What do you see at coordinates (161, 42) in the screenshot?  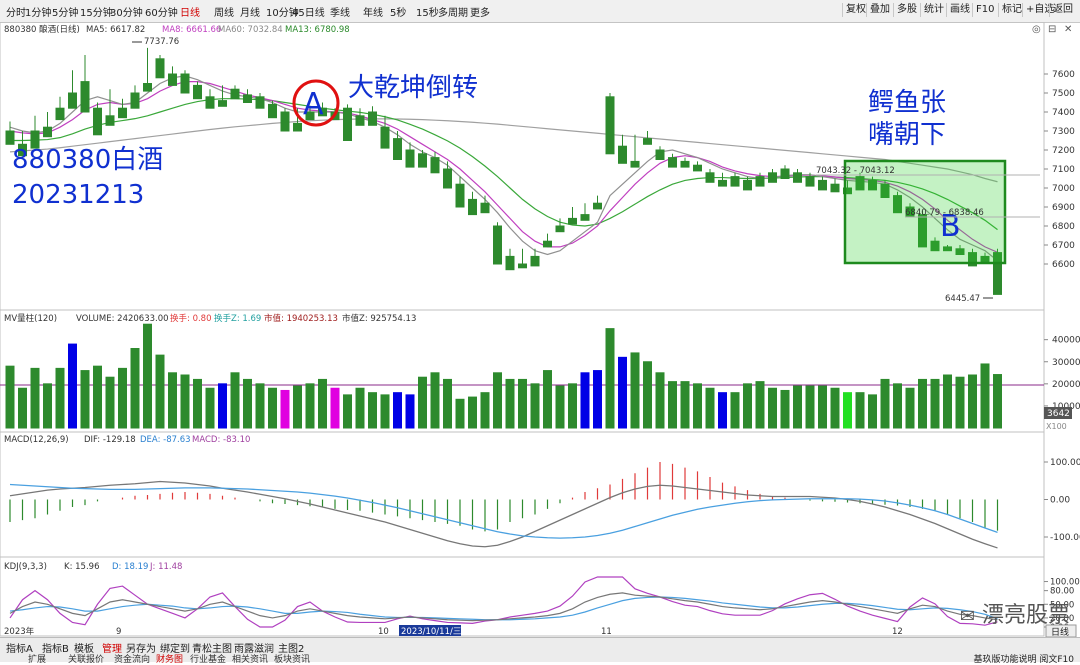 I see `high-label: 7737.76` at bounding box center [161, 42].